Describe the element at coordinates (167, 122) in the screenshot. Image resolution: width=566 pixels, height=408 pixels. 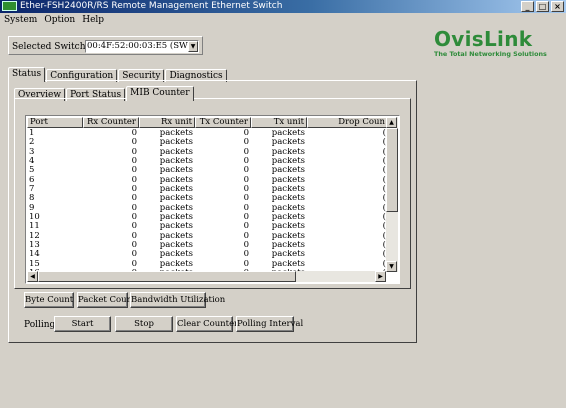
I see `column-header-rx-unit: Rx unit` at that location.